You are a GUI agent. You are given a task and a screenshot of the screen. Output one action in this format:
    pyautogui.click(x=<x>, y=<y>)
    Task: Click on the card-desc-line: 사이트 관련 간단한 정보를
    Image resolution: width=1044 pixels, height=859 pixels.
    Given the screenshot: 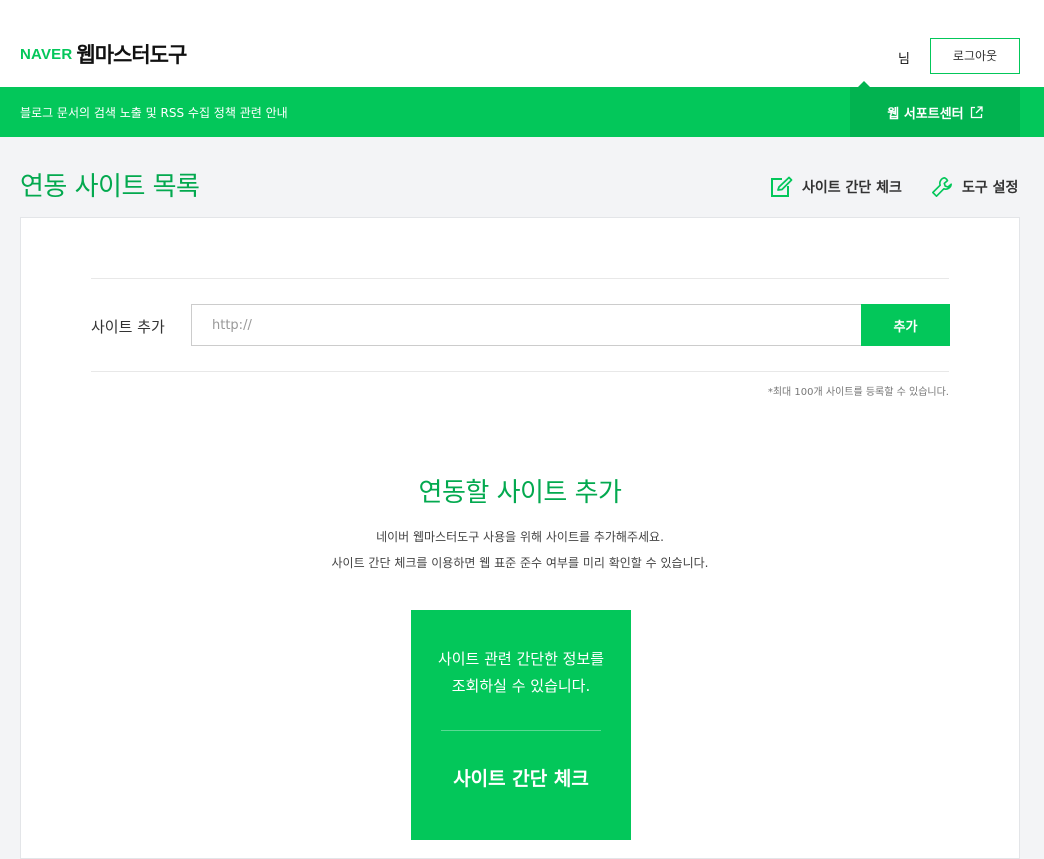 What is the action you would take?
    pyautogui.click(x=521, y=659)
    